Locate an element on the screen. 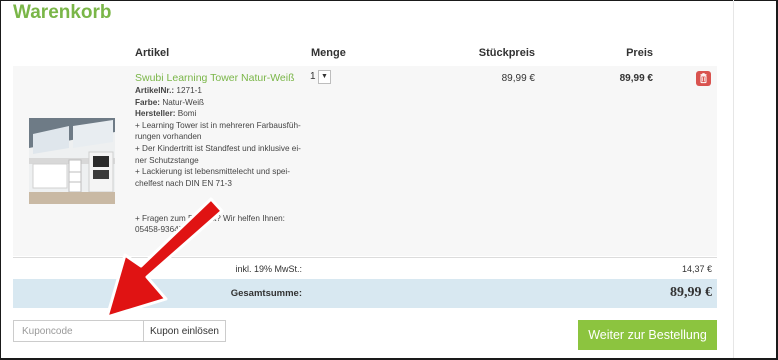 The image size is (778, 360). continue-to-order-button: Weiter zur Bestellung is located at coordinates (647, 335).